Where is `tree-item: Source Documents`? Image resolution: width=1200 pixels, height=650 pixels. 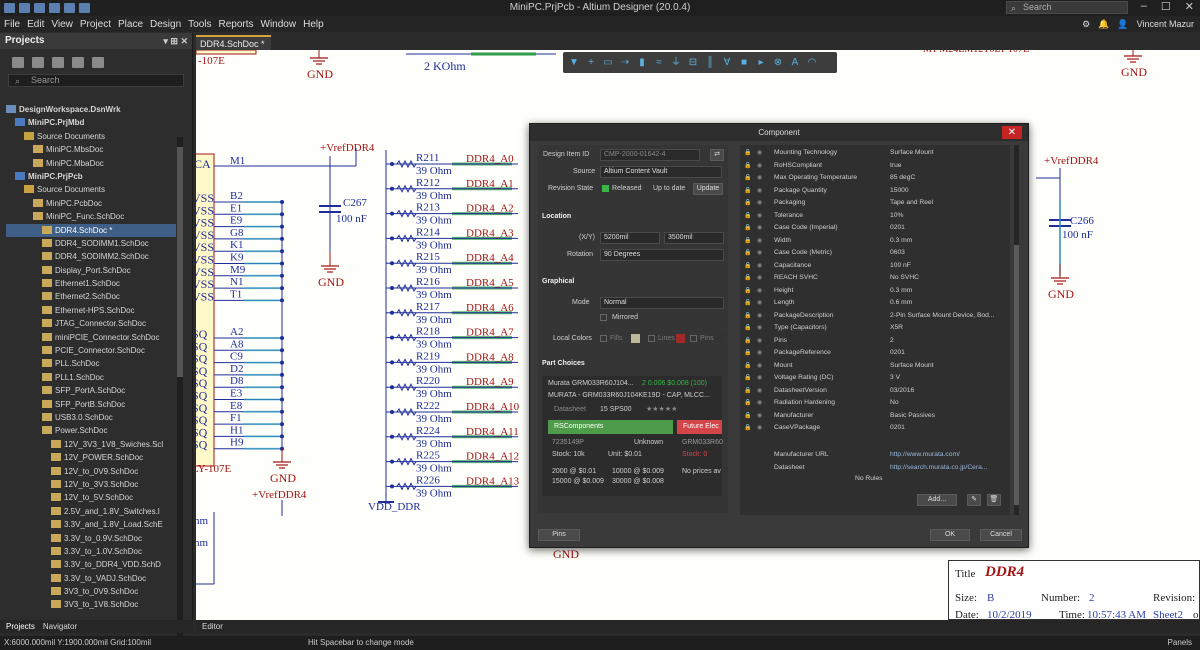 tree-item: Source Documents is located at coordinates (91, 136).